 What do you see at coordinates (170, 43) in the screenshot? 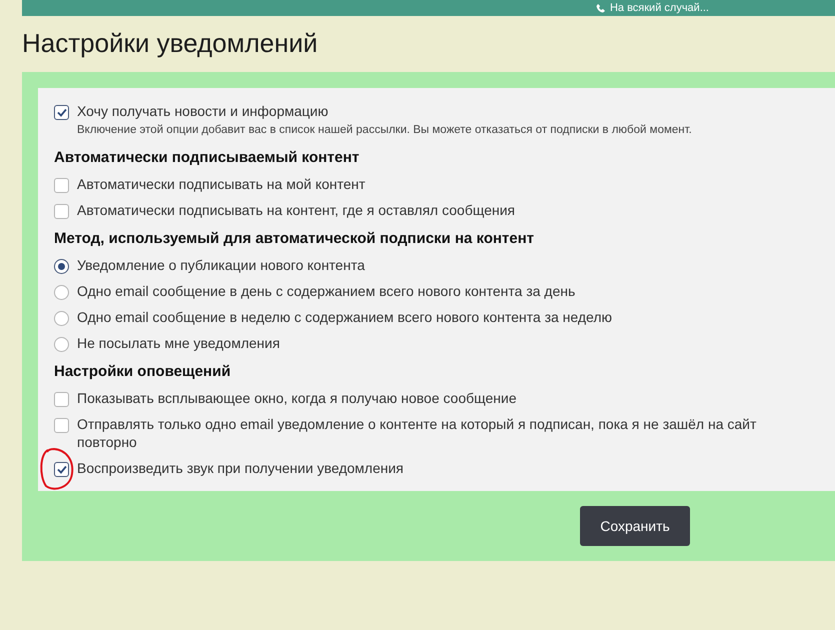
I see `page-title: Настройки уведомлений` at bounding box center [170, 43].